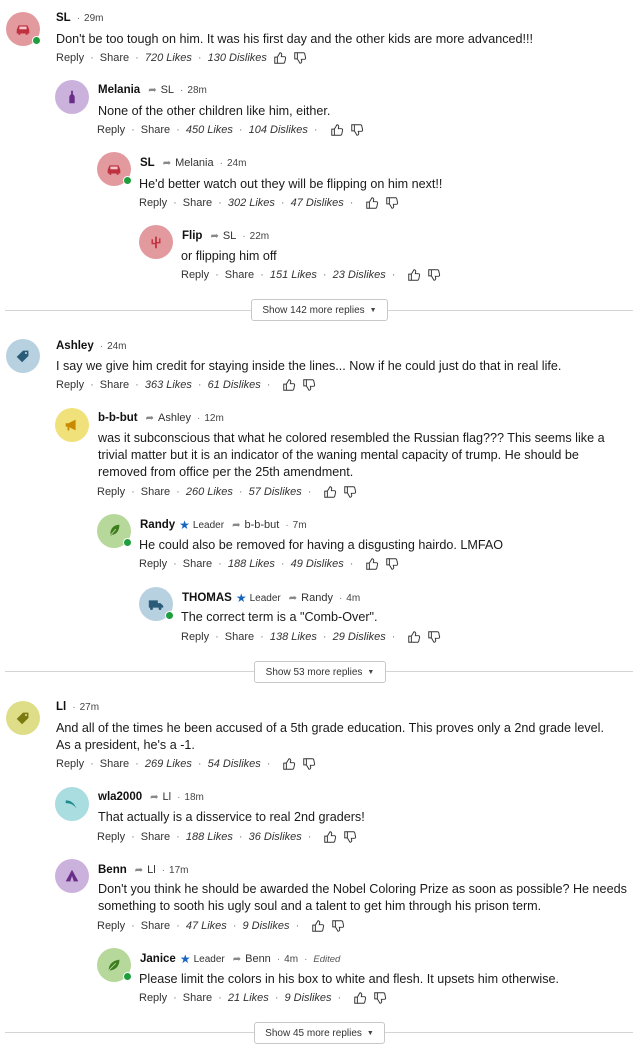  Describe the element at coordinates (275, 837) in the screenshot. I see `dislikes-count: 36 Dislikes` at that location.